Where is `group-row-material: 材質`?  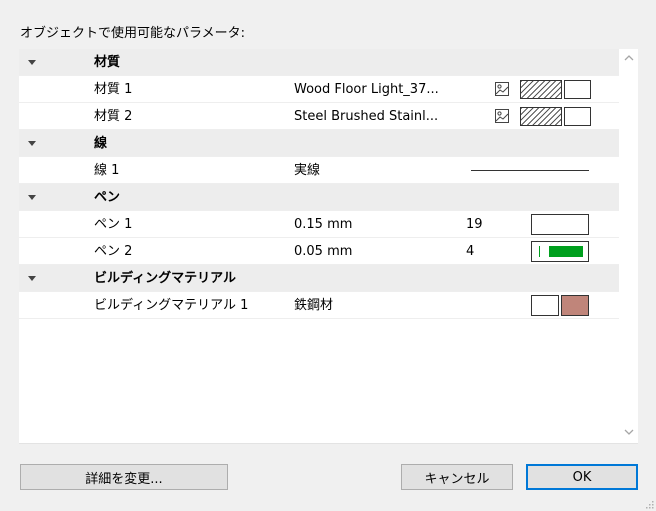 group-row-material: 材質 is located at coordinates (319, 62).